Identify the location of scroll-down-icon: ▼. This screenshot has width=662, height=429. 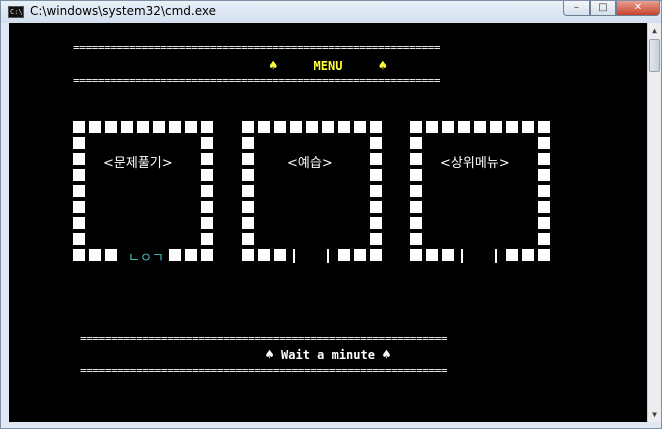
(654, 414).